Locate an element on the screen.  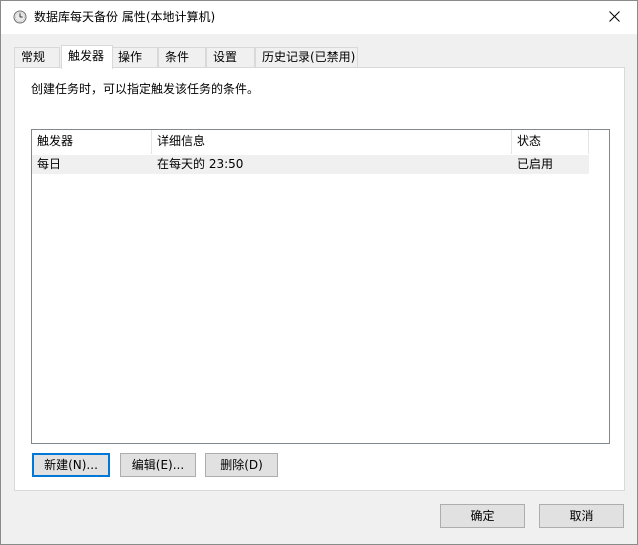
tab-actions: 操作 is located at coordinates (134, 57).